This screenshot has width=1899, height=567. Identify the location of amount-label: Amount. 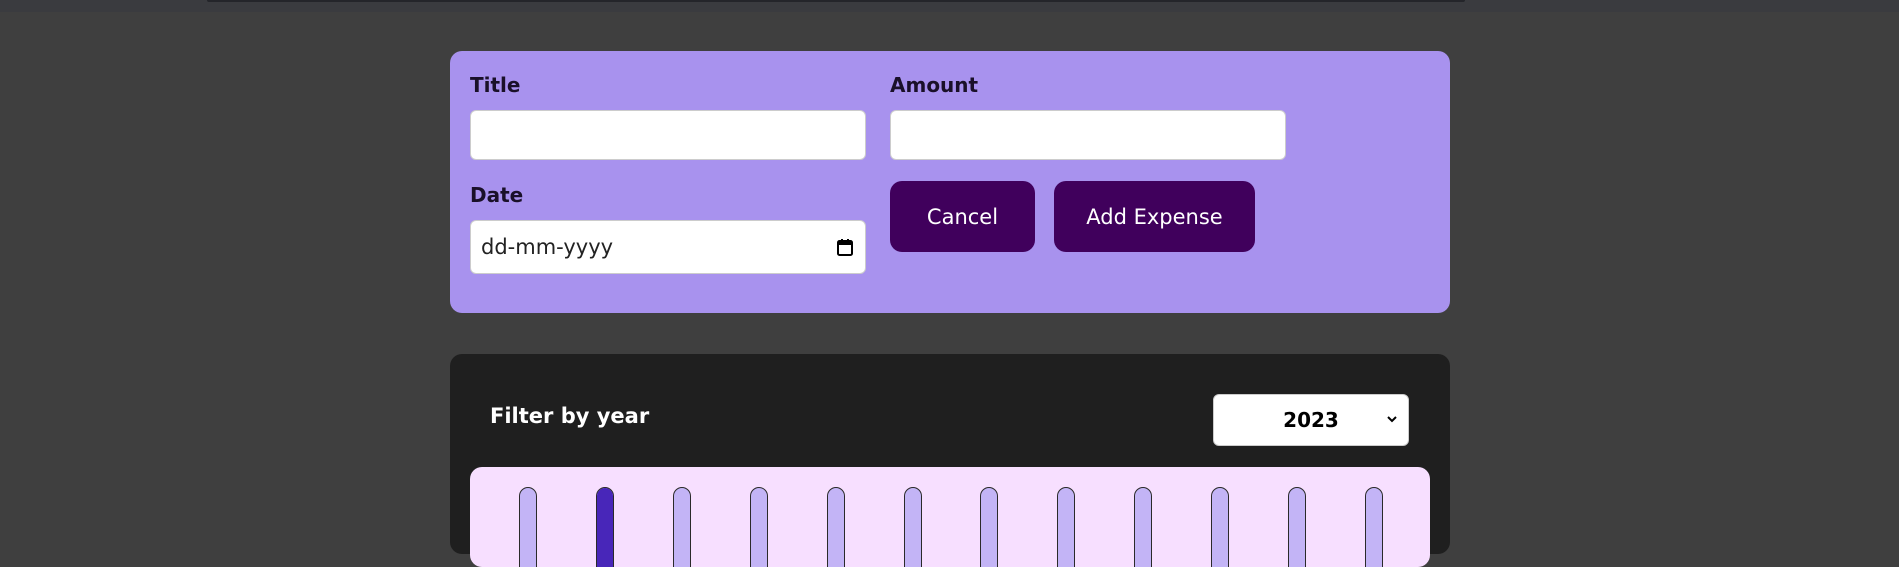
(934, 85).